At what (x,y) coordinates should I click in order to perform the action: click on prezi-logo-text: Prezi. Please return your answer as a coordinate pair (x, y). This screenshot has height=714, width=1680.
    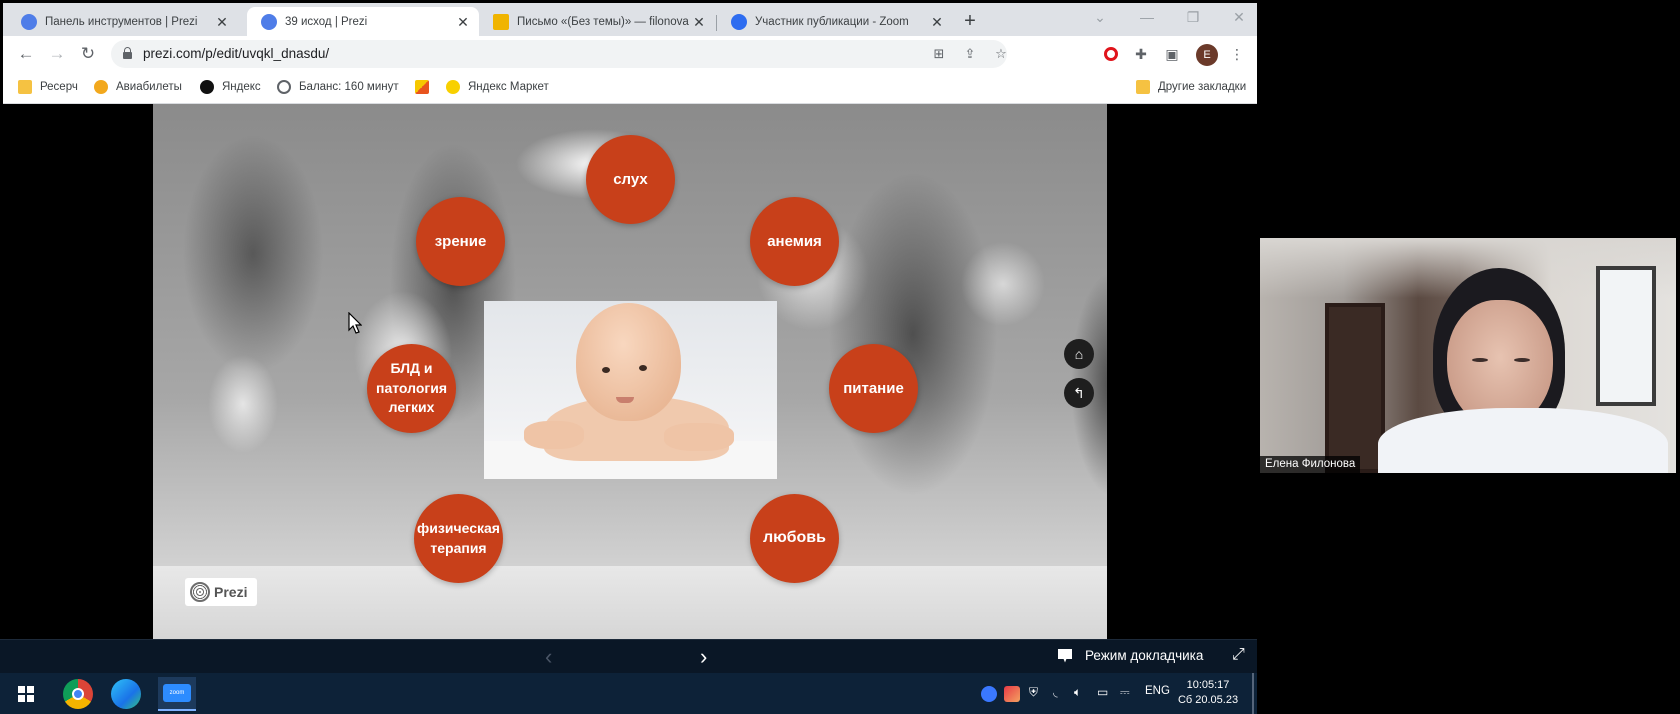
    Looking at the image, I should click on (231, 592).